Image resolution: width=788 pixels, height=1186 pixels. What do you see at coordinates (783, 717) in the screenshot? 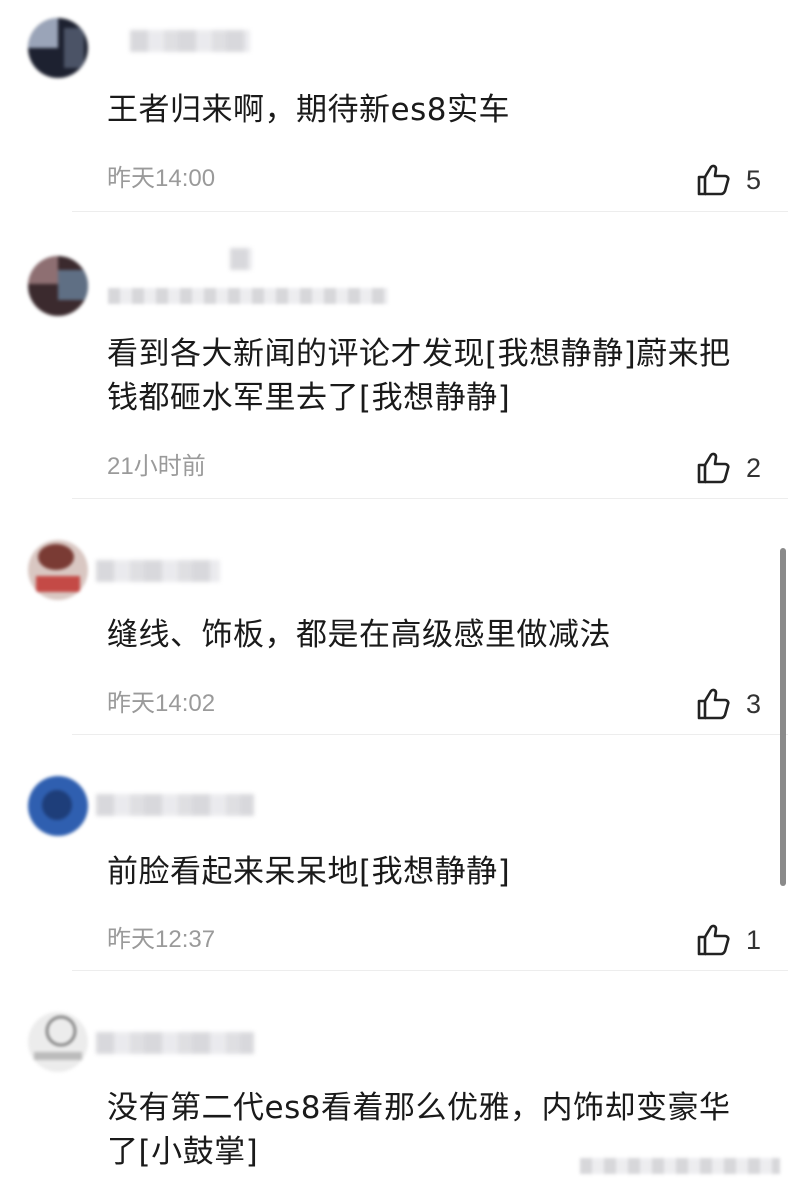
I see `scrollbar` at bounding box center [783, 717].